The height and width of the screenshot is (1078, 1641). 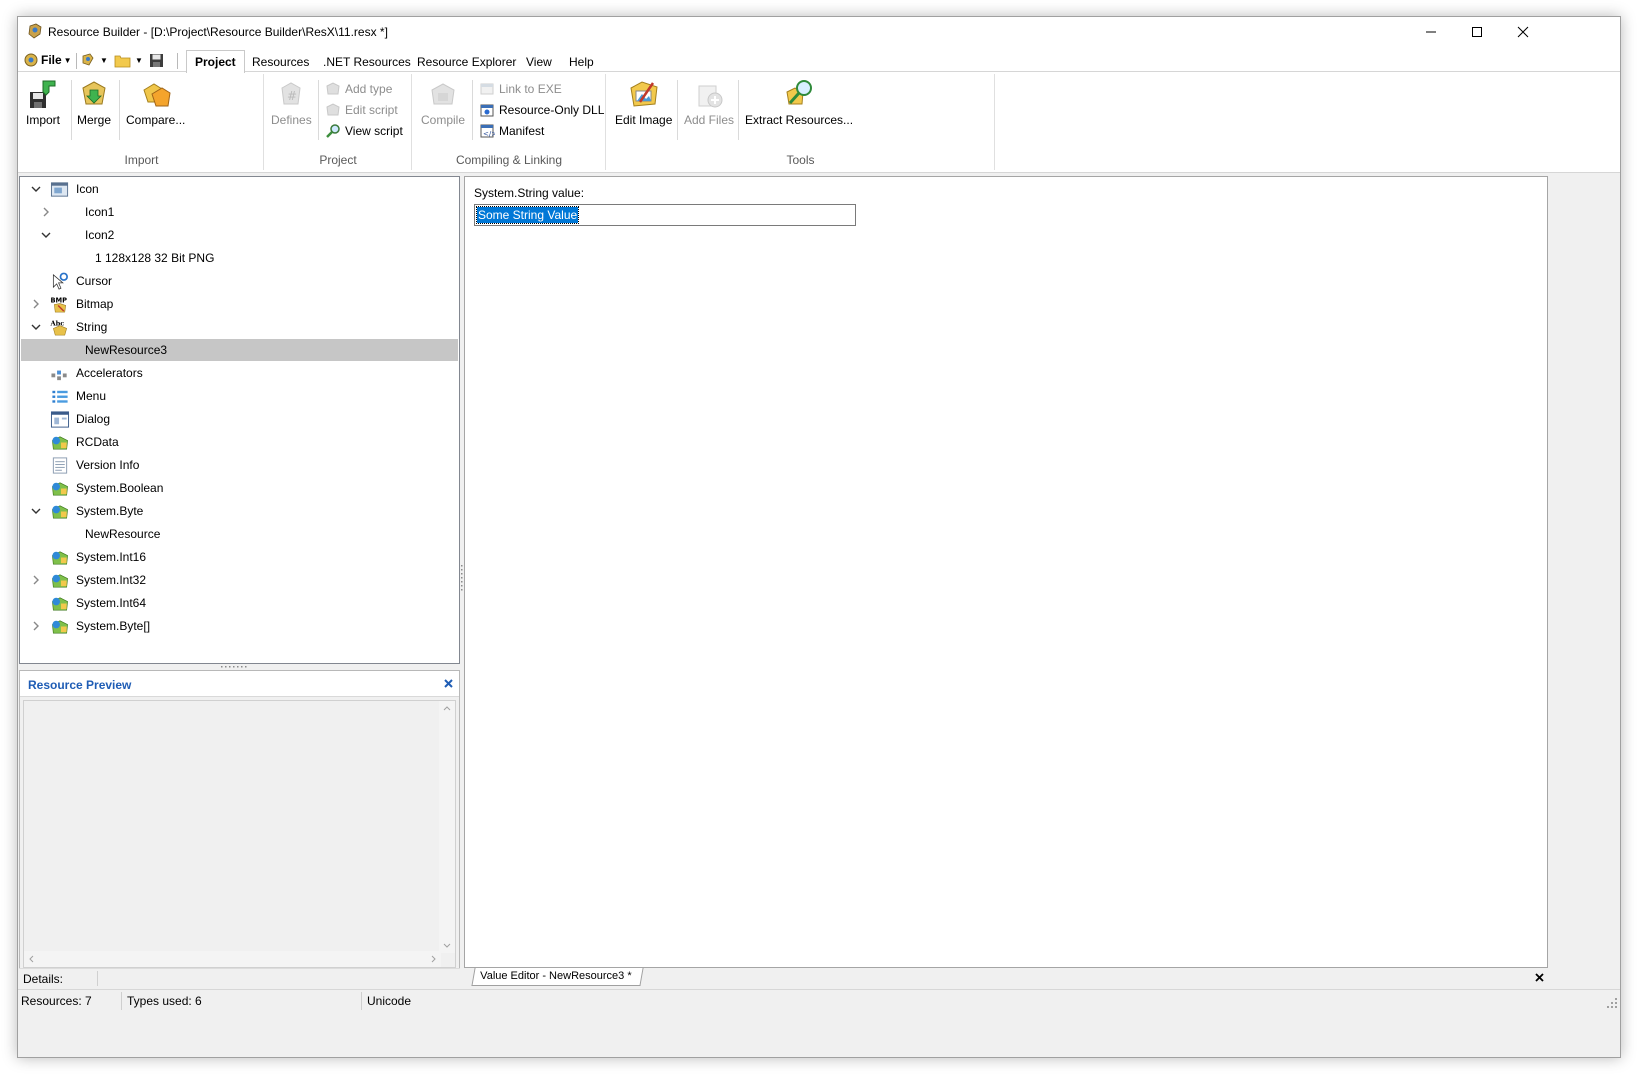 What do you see at coordinates (239, 212) in the screenshot?
I see `tree-node-icon1: Icon1` at bounding box center [239, 212].